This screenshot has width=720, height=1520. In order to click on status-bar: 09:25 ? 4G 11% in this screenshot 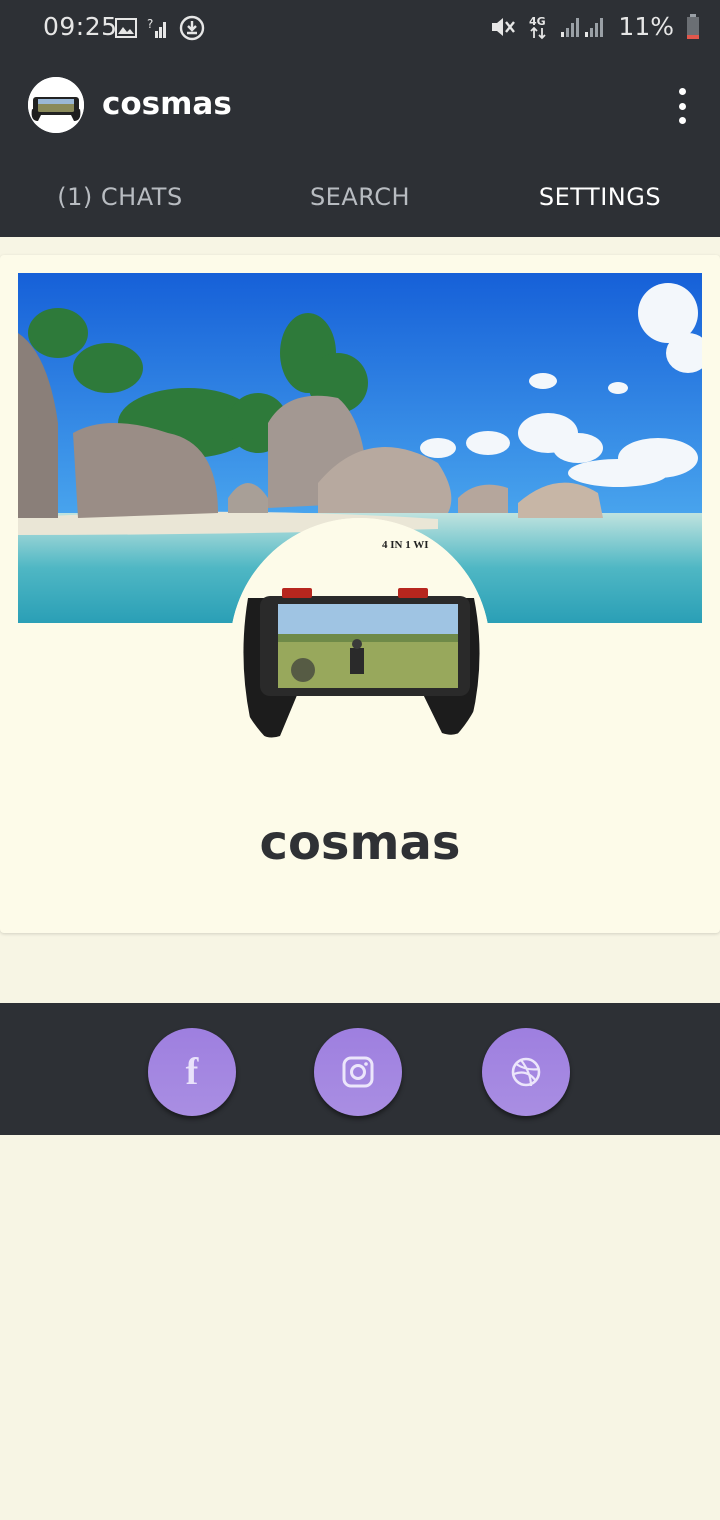, I will do `click(360, 29)`.